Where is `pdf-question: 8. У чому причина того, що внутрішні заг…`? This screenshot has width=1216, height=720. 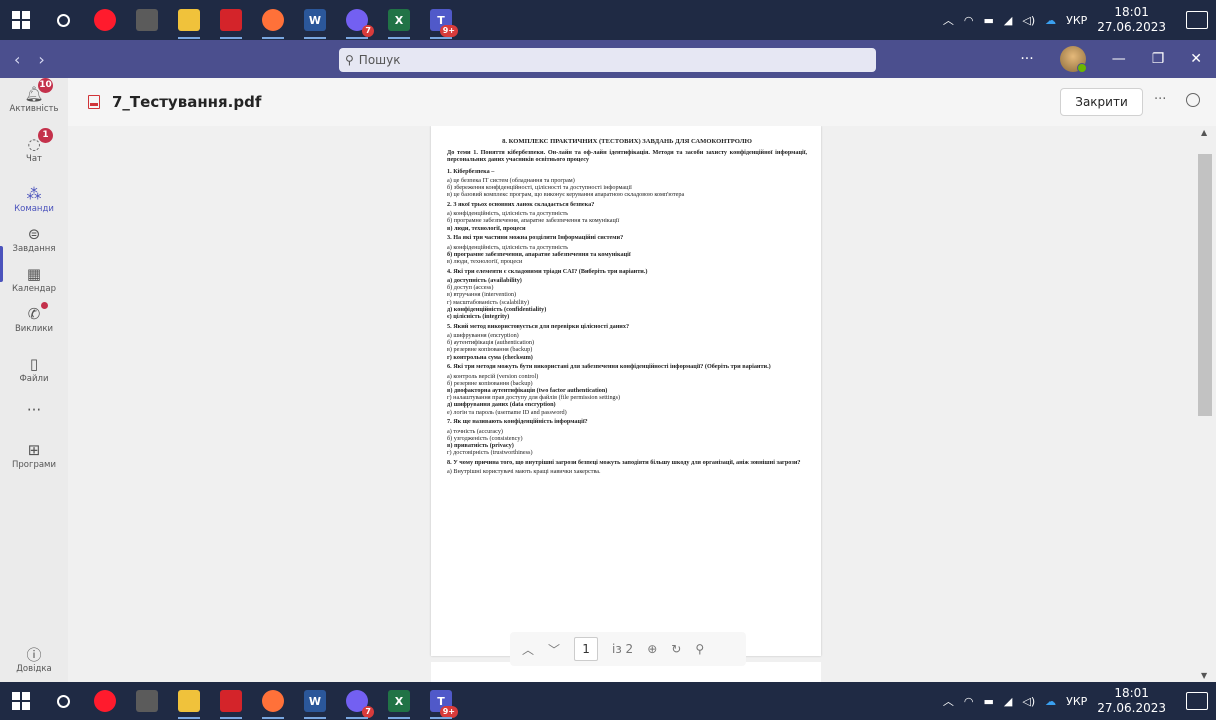
pdf-question: 8. У чому причина того, що внутрішні заг… is located at coordinates (624, 463).